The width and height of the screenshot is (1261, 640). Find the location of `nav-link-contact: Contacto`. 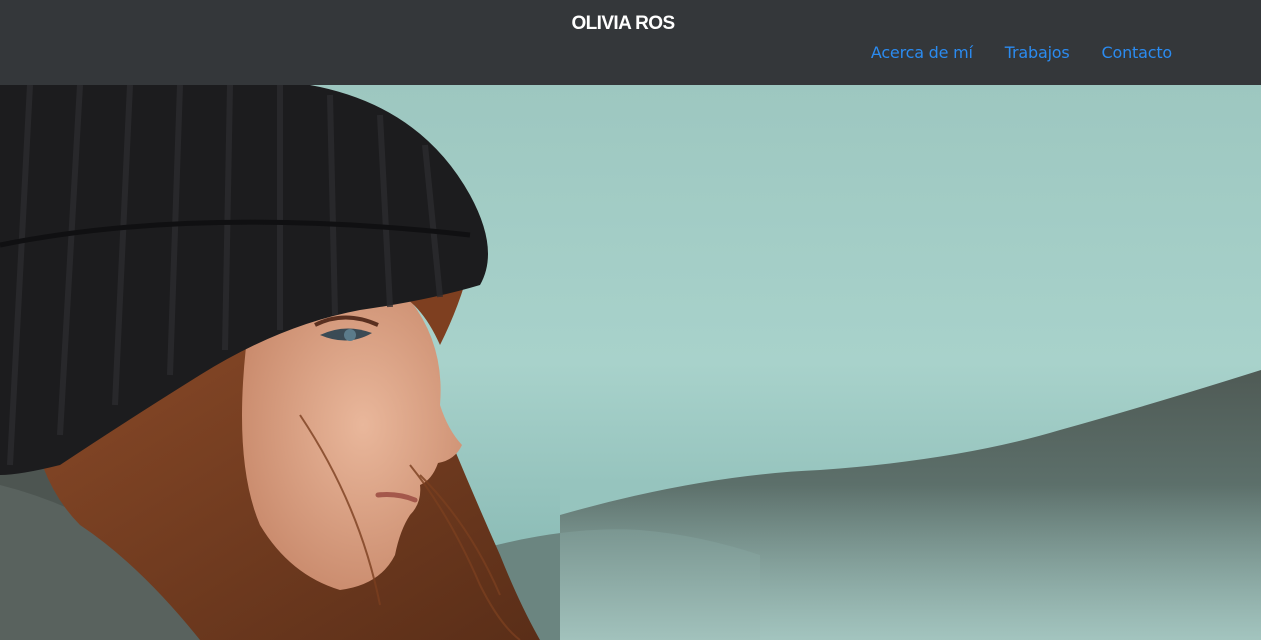

nav-link-contact: Contacto is located at coordinates (1137, 53).